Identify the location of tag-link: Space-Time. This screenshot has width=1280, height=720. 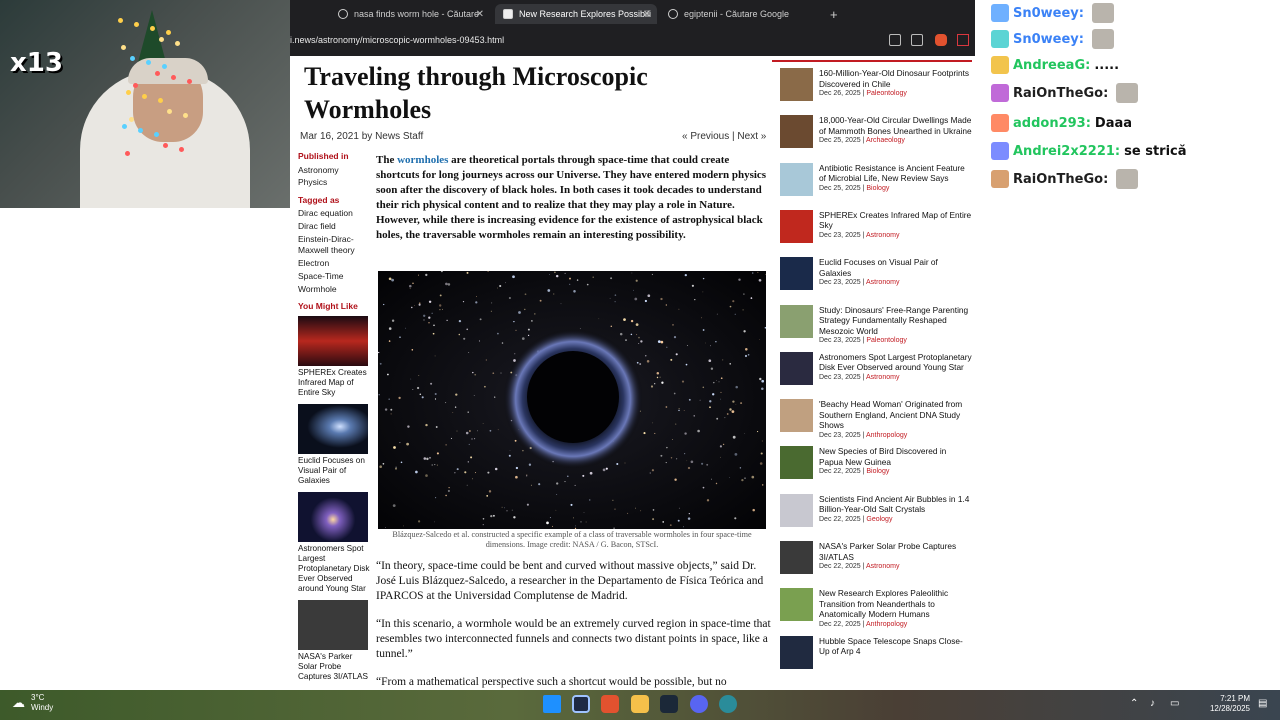
(335, 276).